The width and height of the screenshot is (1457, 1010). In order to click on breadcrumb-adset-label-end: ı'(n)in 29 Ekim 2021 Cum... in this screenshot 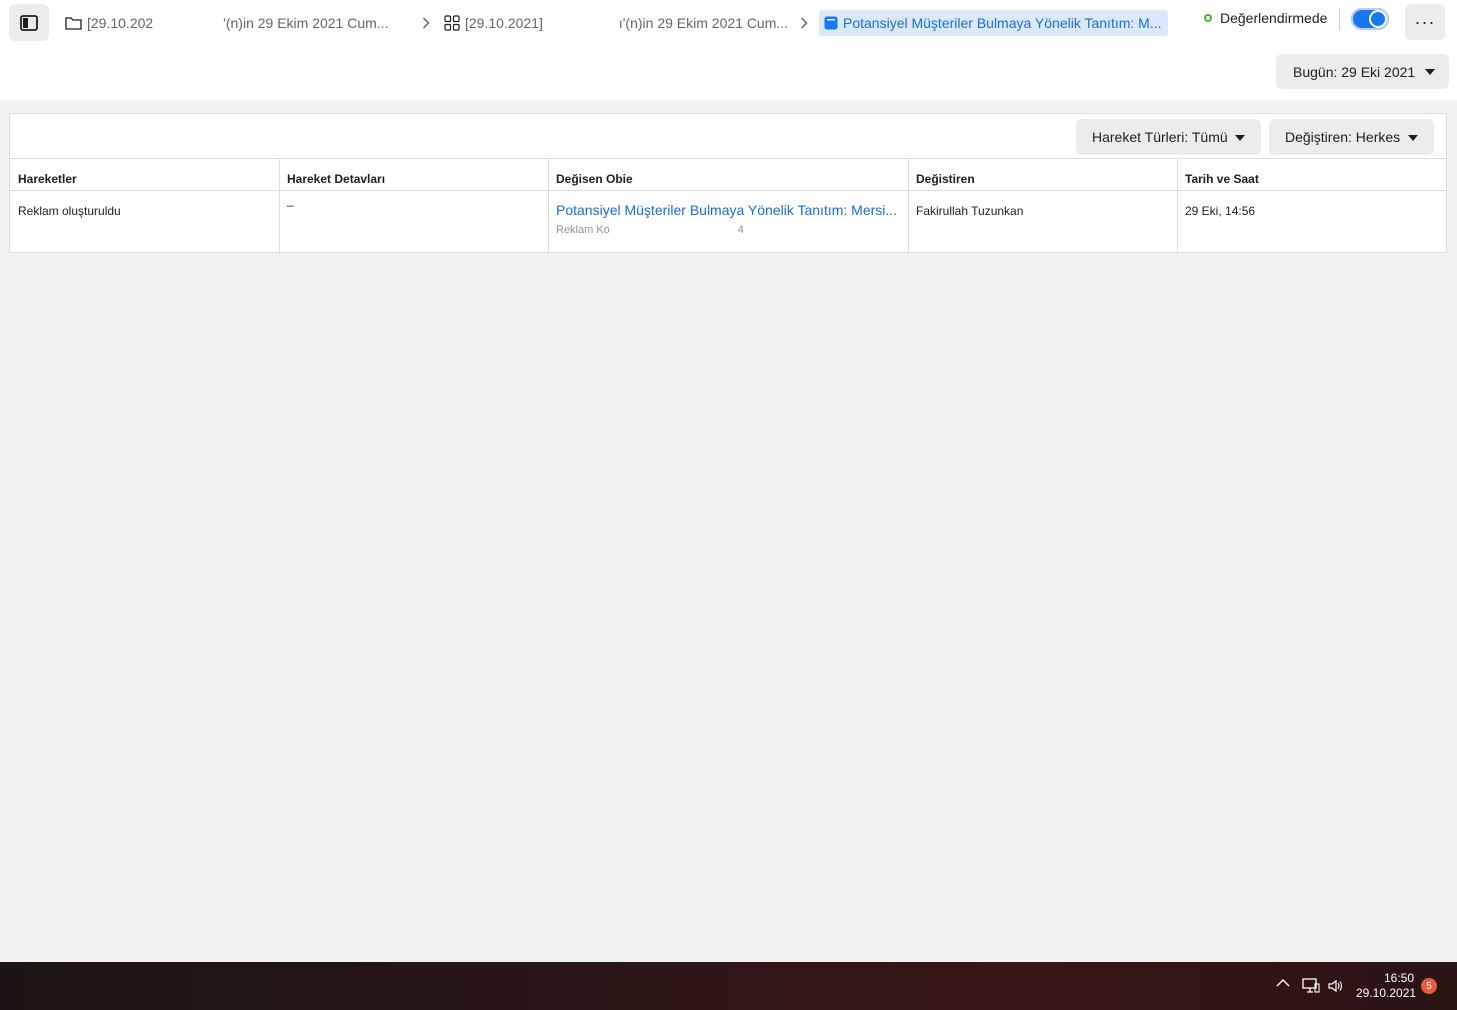, I will do `click(703, 23)`.